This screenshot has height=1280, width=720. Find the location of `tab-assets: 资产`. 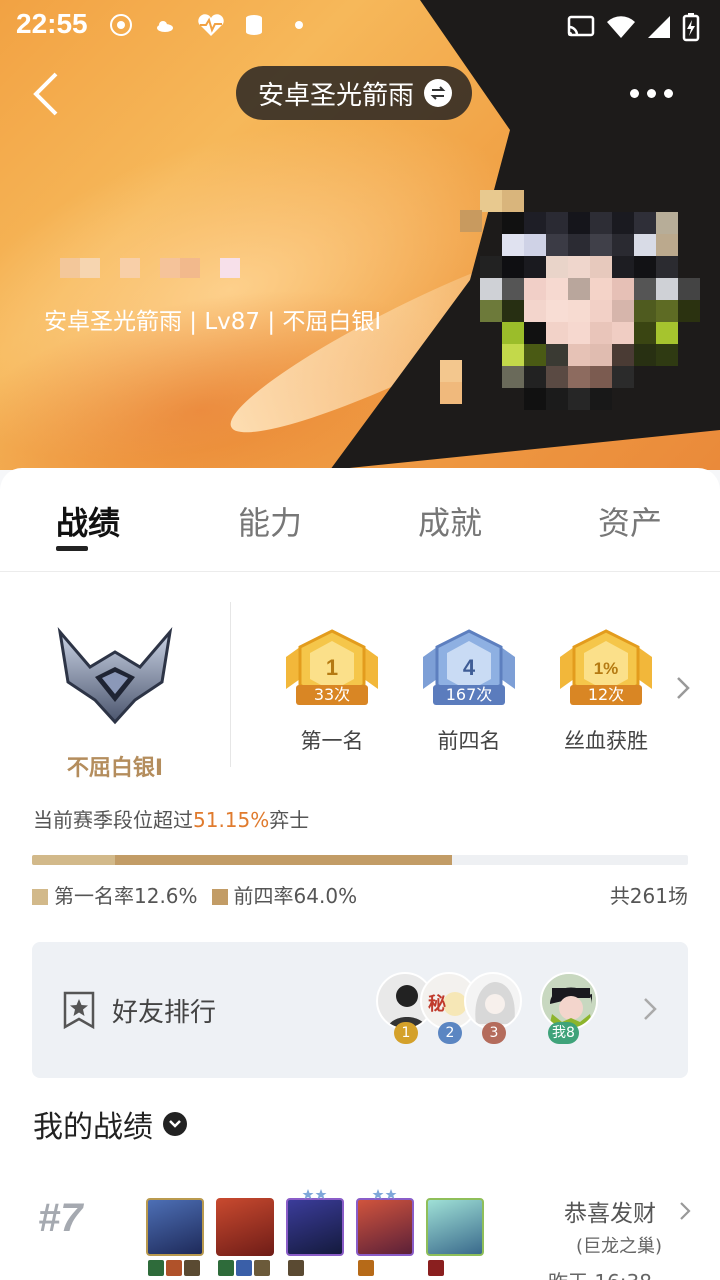

tab-assets: 资产 is located at coordinates (630, 521).